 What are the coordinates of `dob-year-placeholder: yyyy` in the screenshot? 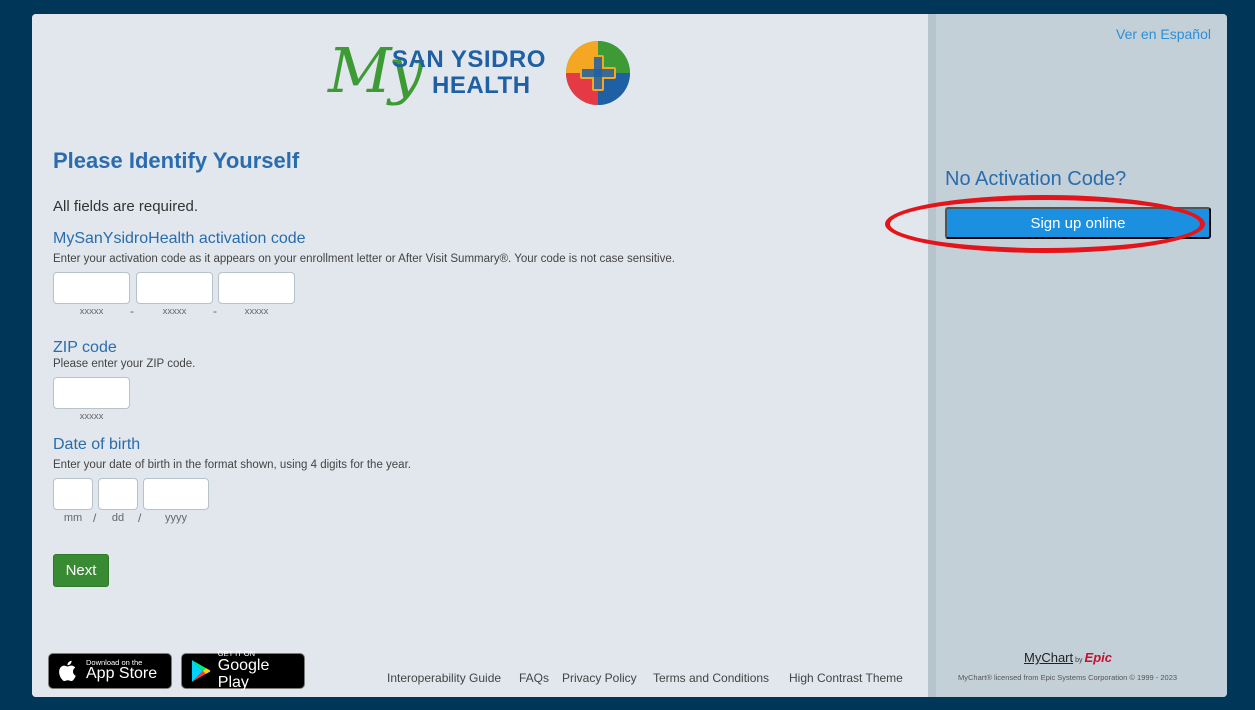 It's located at (176, 518).